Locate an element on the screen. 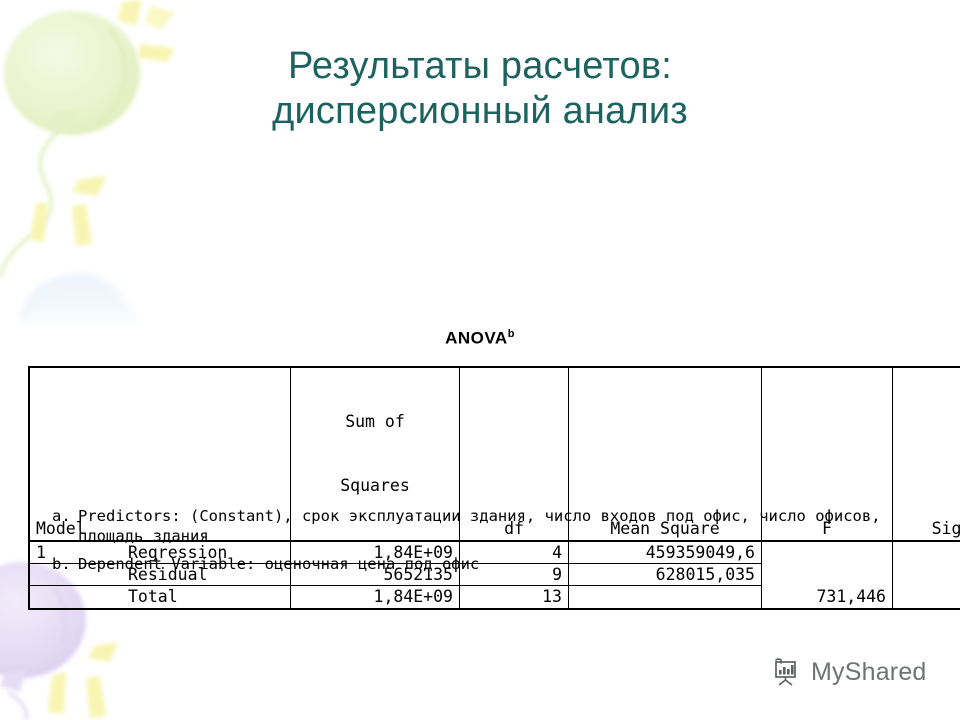  myshared-logo: MyShared is located at coordinates (849, 672).